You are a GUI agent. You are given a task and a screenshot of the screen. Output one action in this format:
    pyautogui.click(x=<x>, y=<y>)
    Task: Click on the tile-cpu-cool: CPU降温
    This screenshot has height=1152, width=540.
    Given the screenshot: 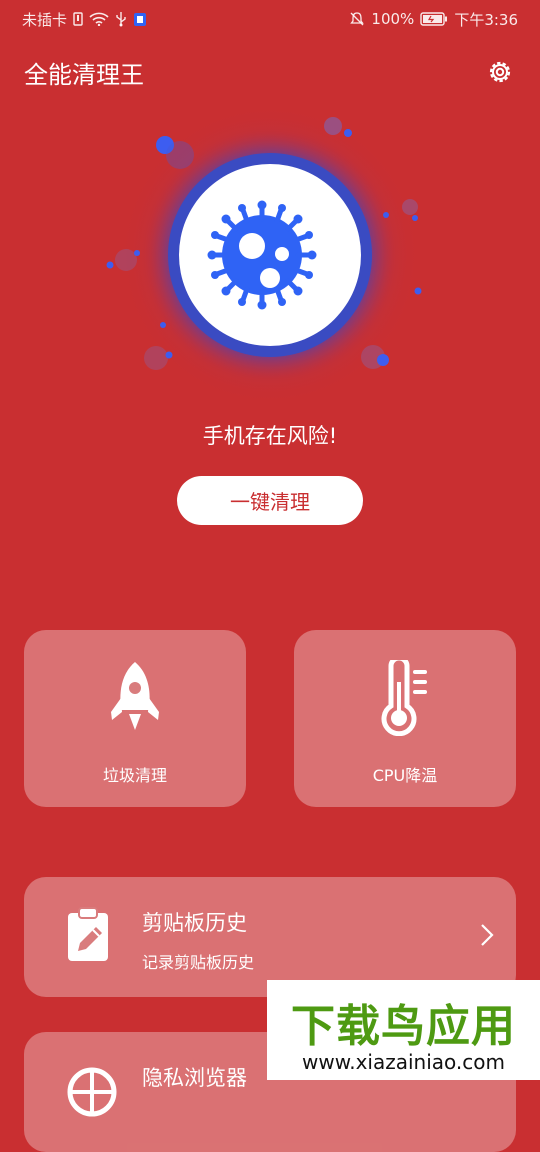 What is the action you would take?
    pyautogui.click(x=405, y=718)
    